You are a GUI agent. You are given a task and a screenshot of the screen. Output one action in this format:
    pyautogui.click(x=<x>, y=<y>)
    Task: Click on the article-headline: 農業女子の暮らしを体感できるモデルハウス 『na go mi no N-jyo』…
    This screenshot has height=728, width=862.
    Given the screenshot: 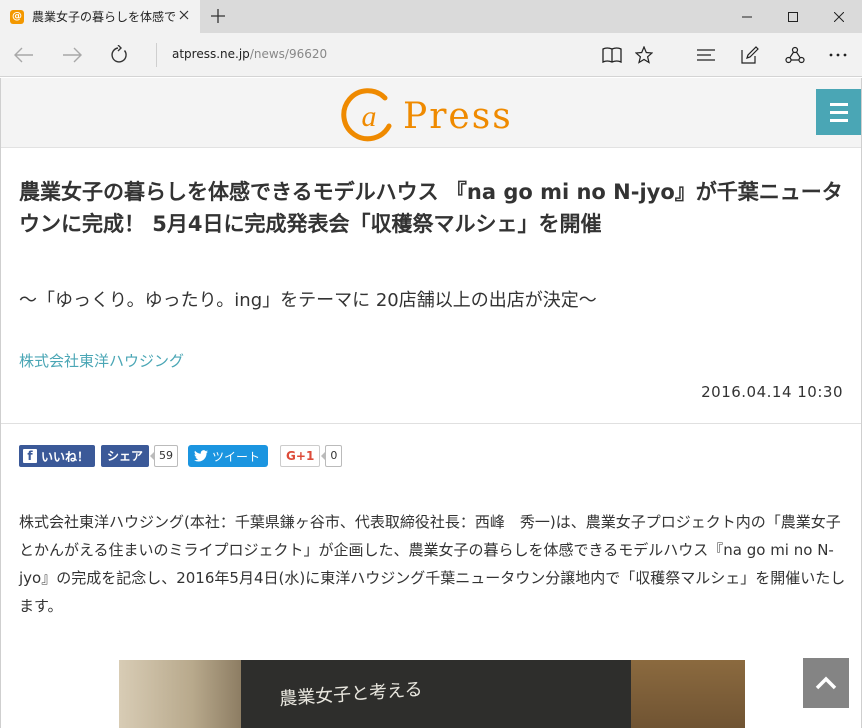 What is the action you would take?
    pyautogui.click(x=431, y=208)
    